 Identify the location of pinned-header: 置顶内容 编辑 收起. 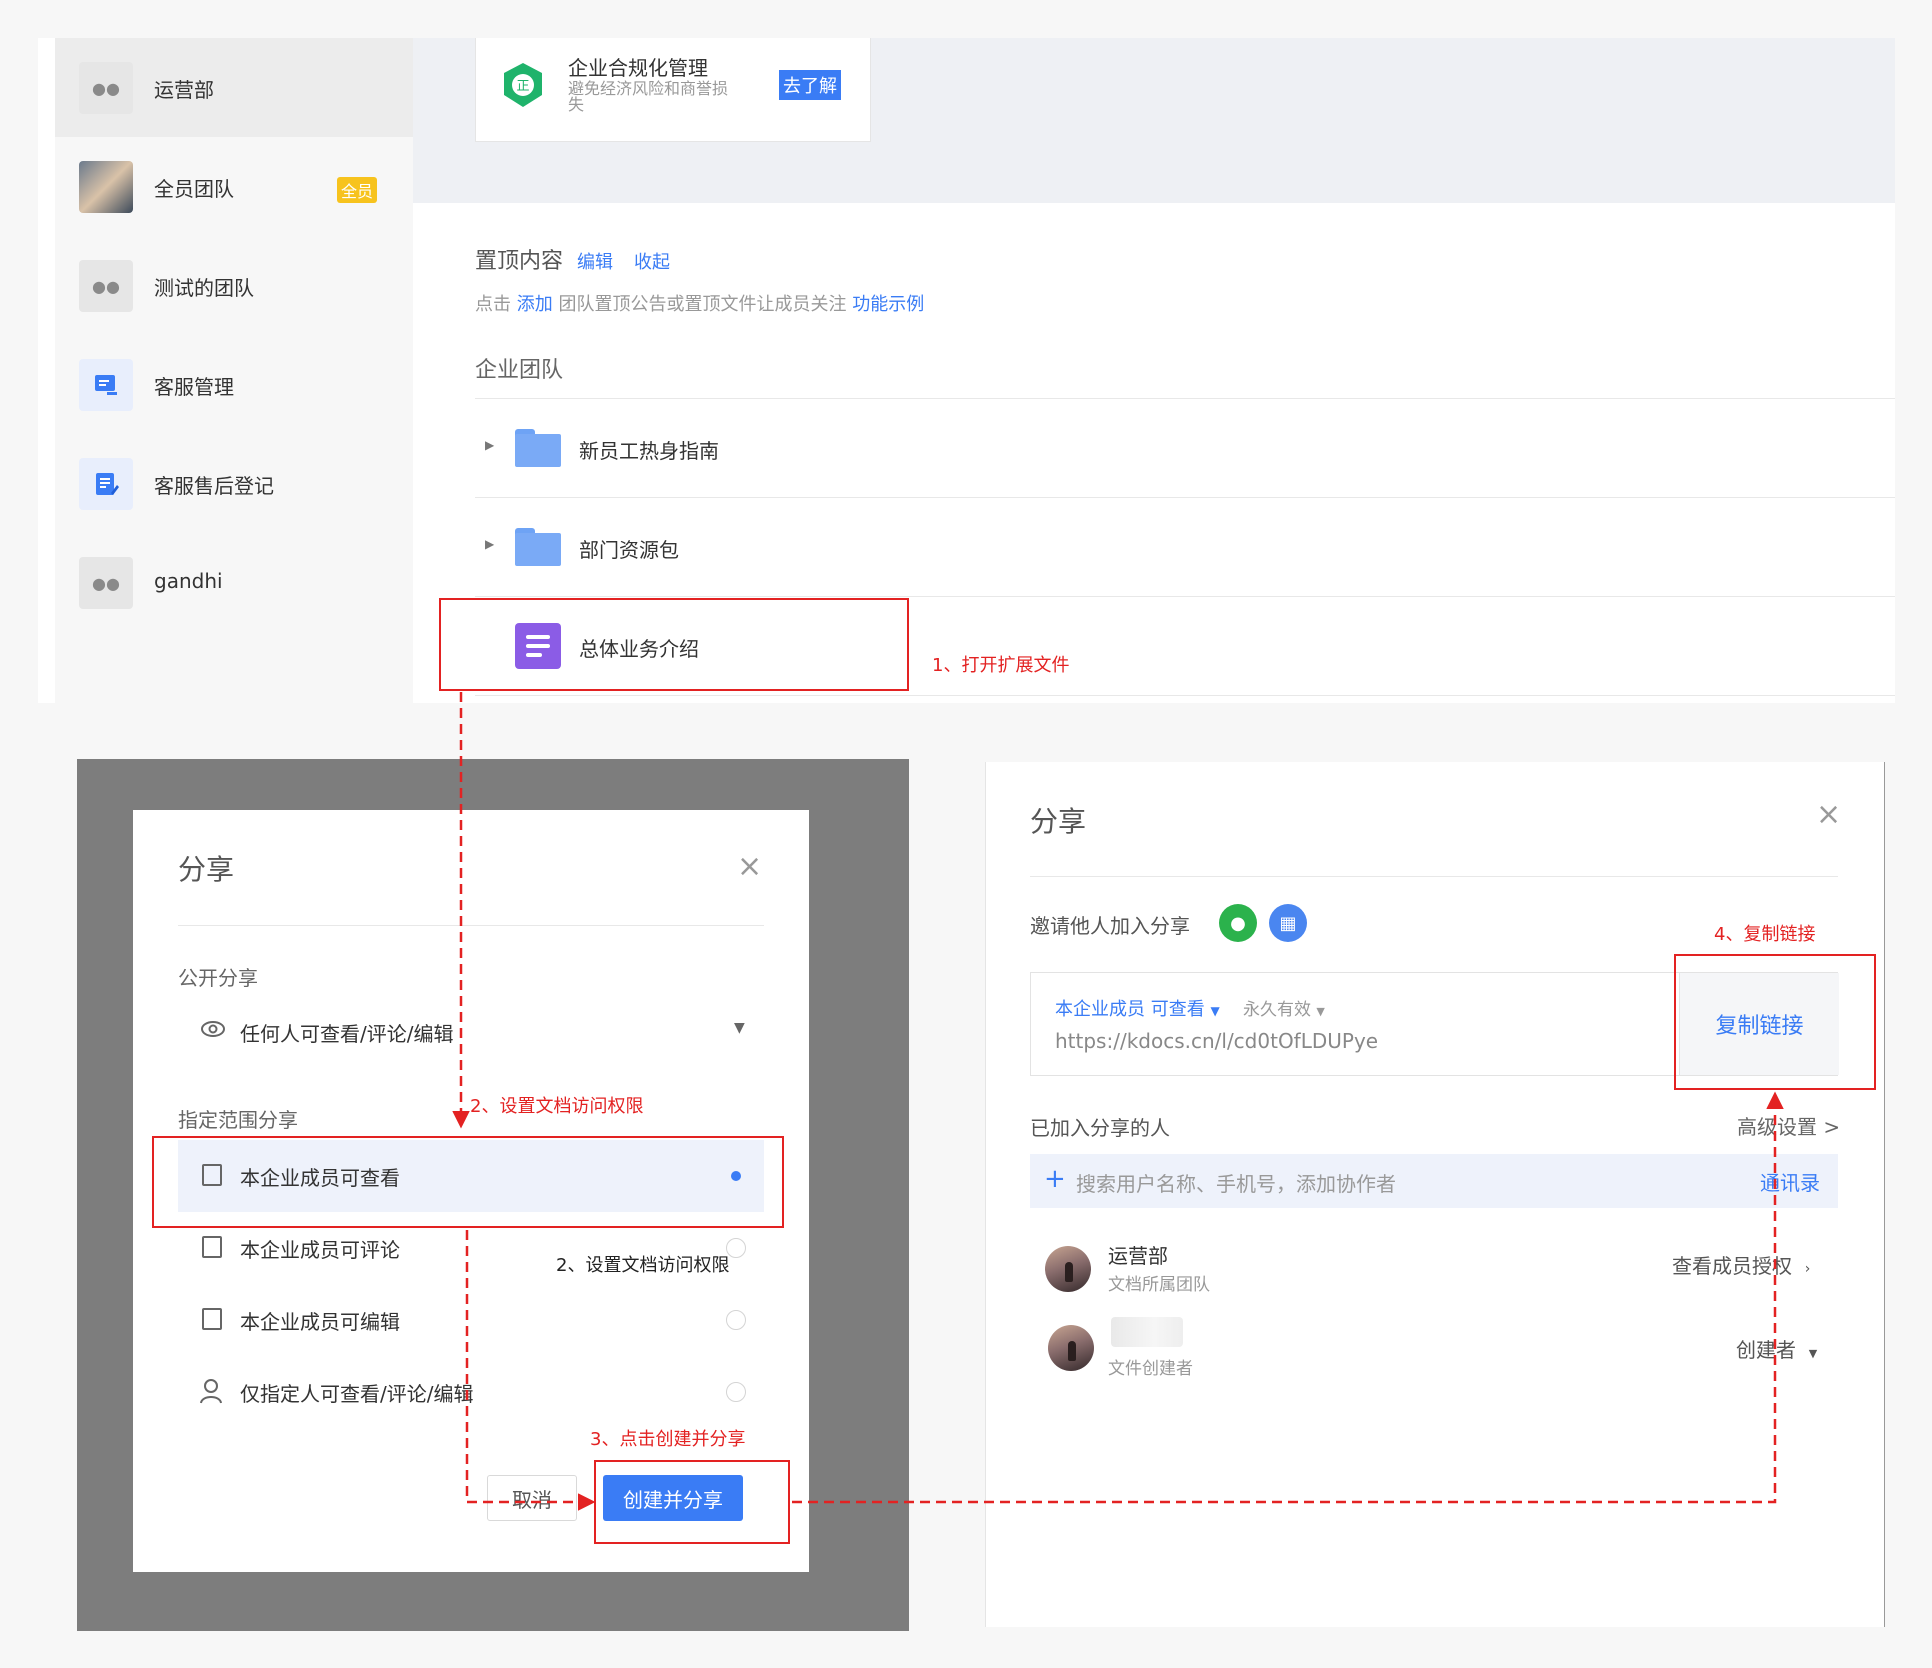
(572, 259).